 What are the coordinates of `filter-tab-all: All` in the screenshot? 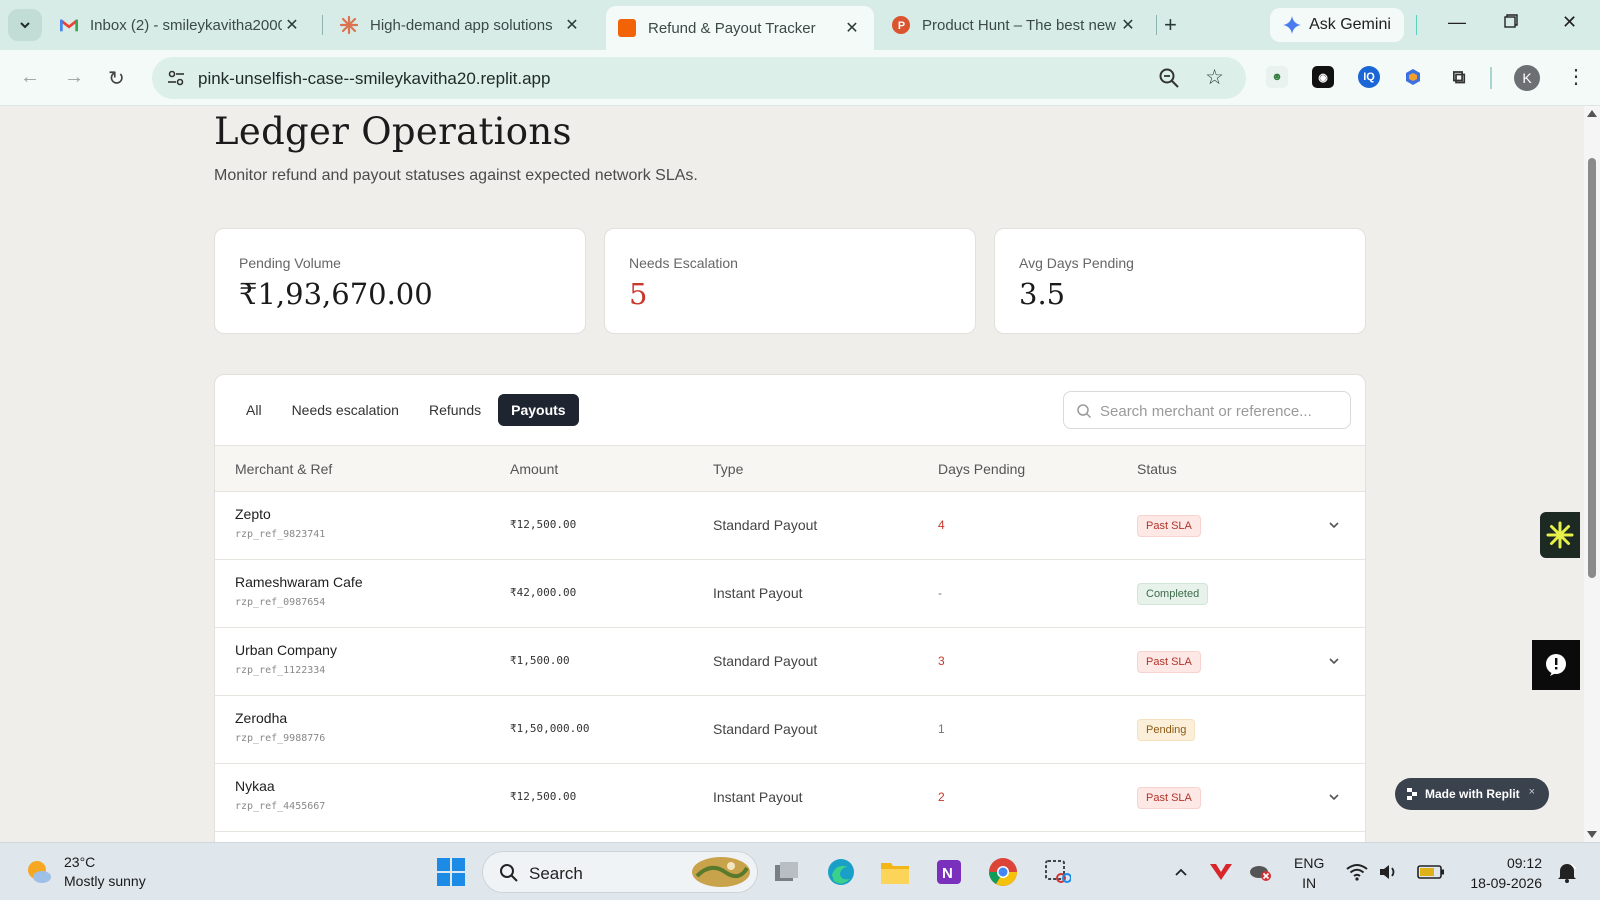 It's located at (254, 410).